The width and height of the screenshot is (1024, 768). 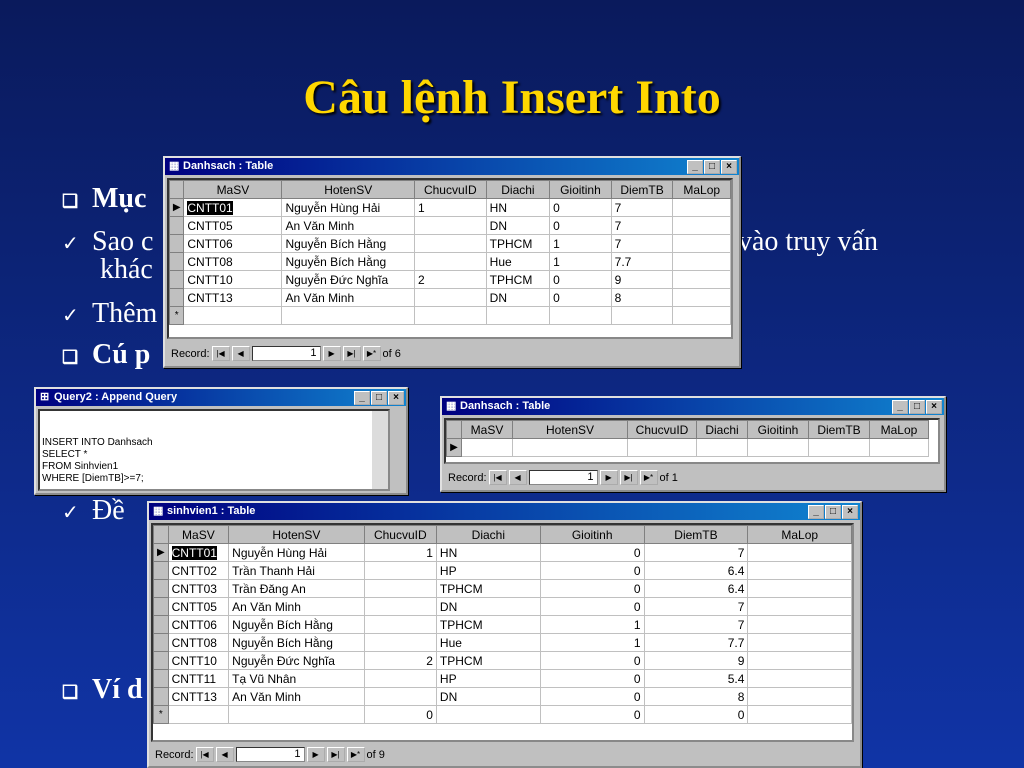 I want to click on table-cell: 7.7, so click(x=642, y=261).